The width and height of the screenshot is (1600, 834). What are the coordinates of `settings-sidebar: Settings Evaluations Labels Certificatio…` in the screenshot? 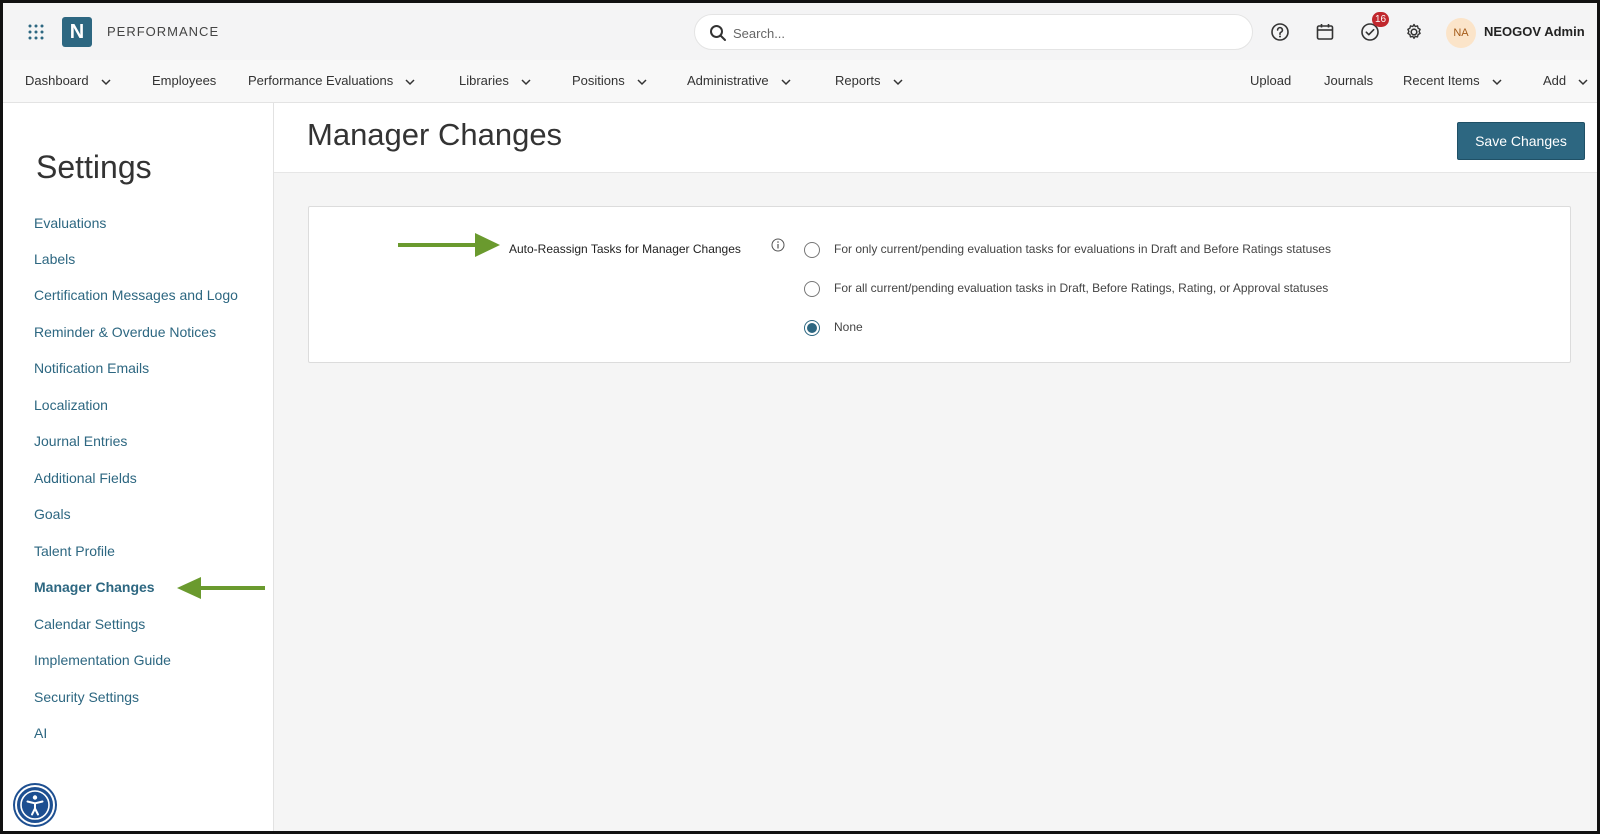 It's located at (138, 467).